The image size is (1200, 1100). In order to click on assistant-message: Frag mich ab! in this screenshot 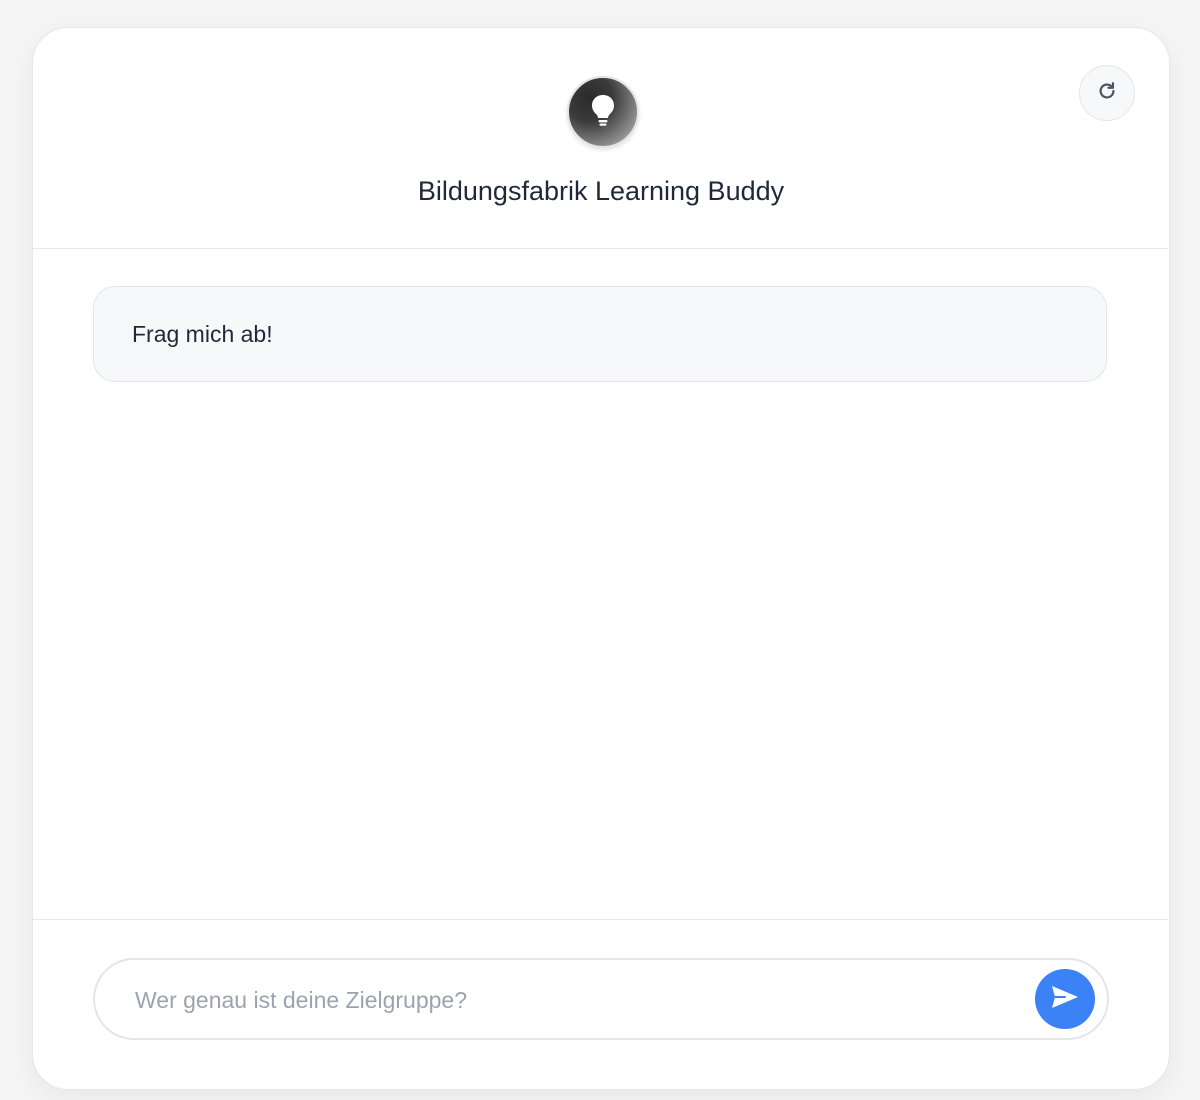, I will do `click(600, 334)`.